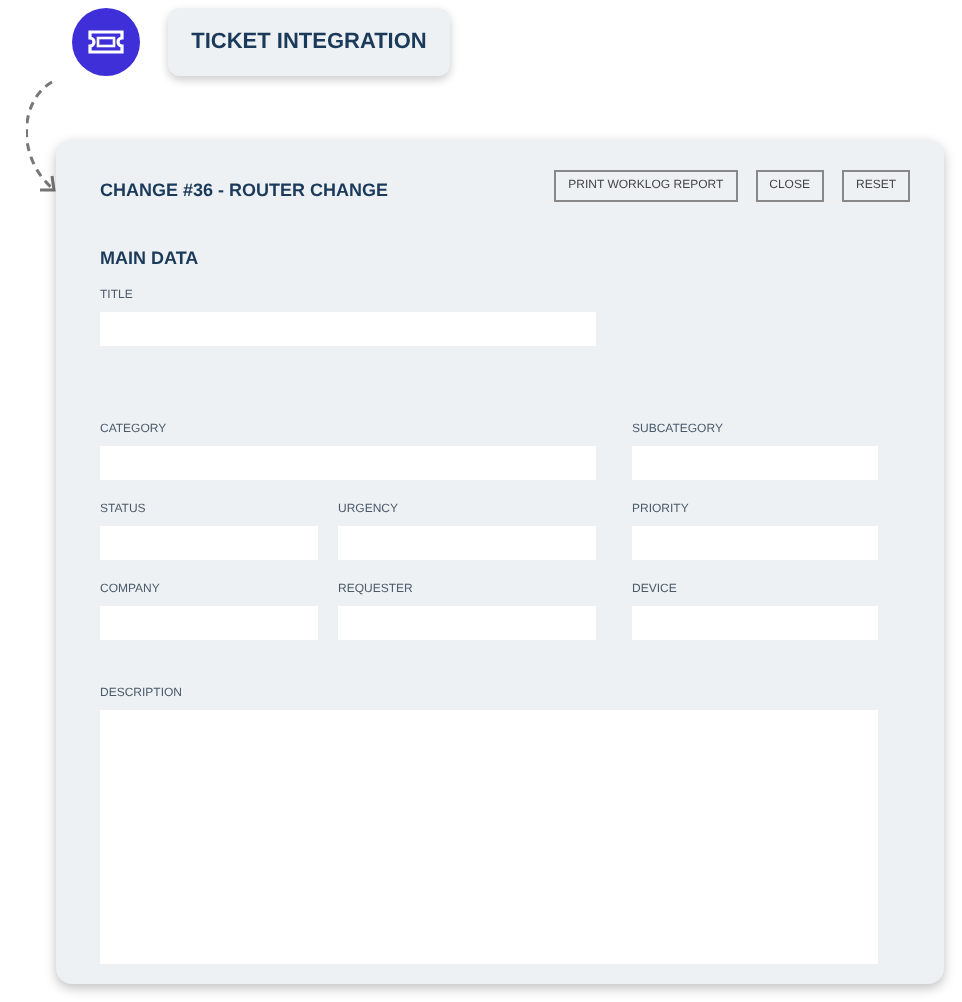  I want to click on form-title: CHANGE #36 - ROUTER CHANGE, so click(244, 191).